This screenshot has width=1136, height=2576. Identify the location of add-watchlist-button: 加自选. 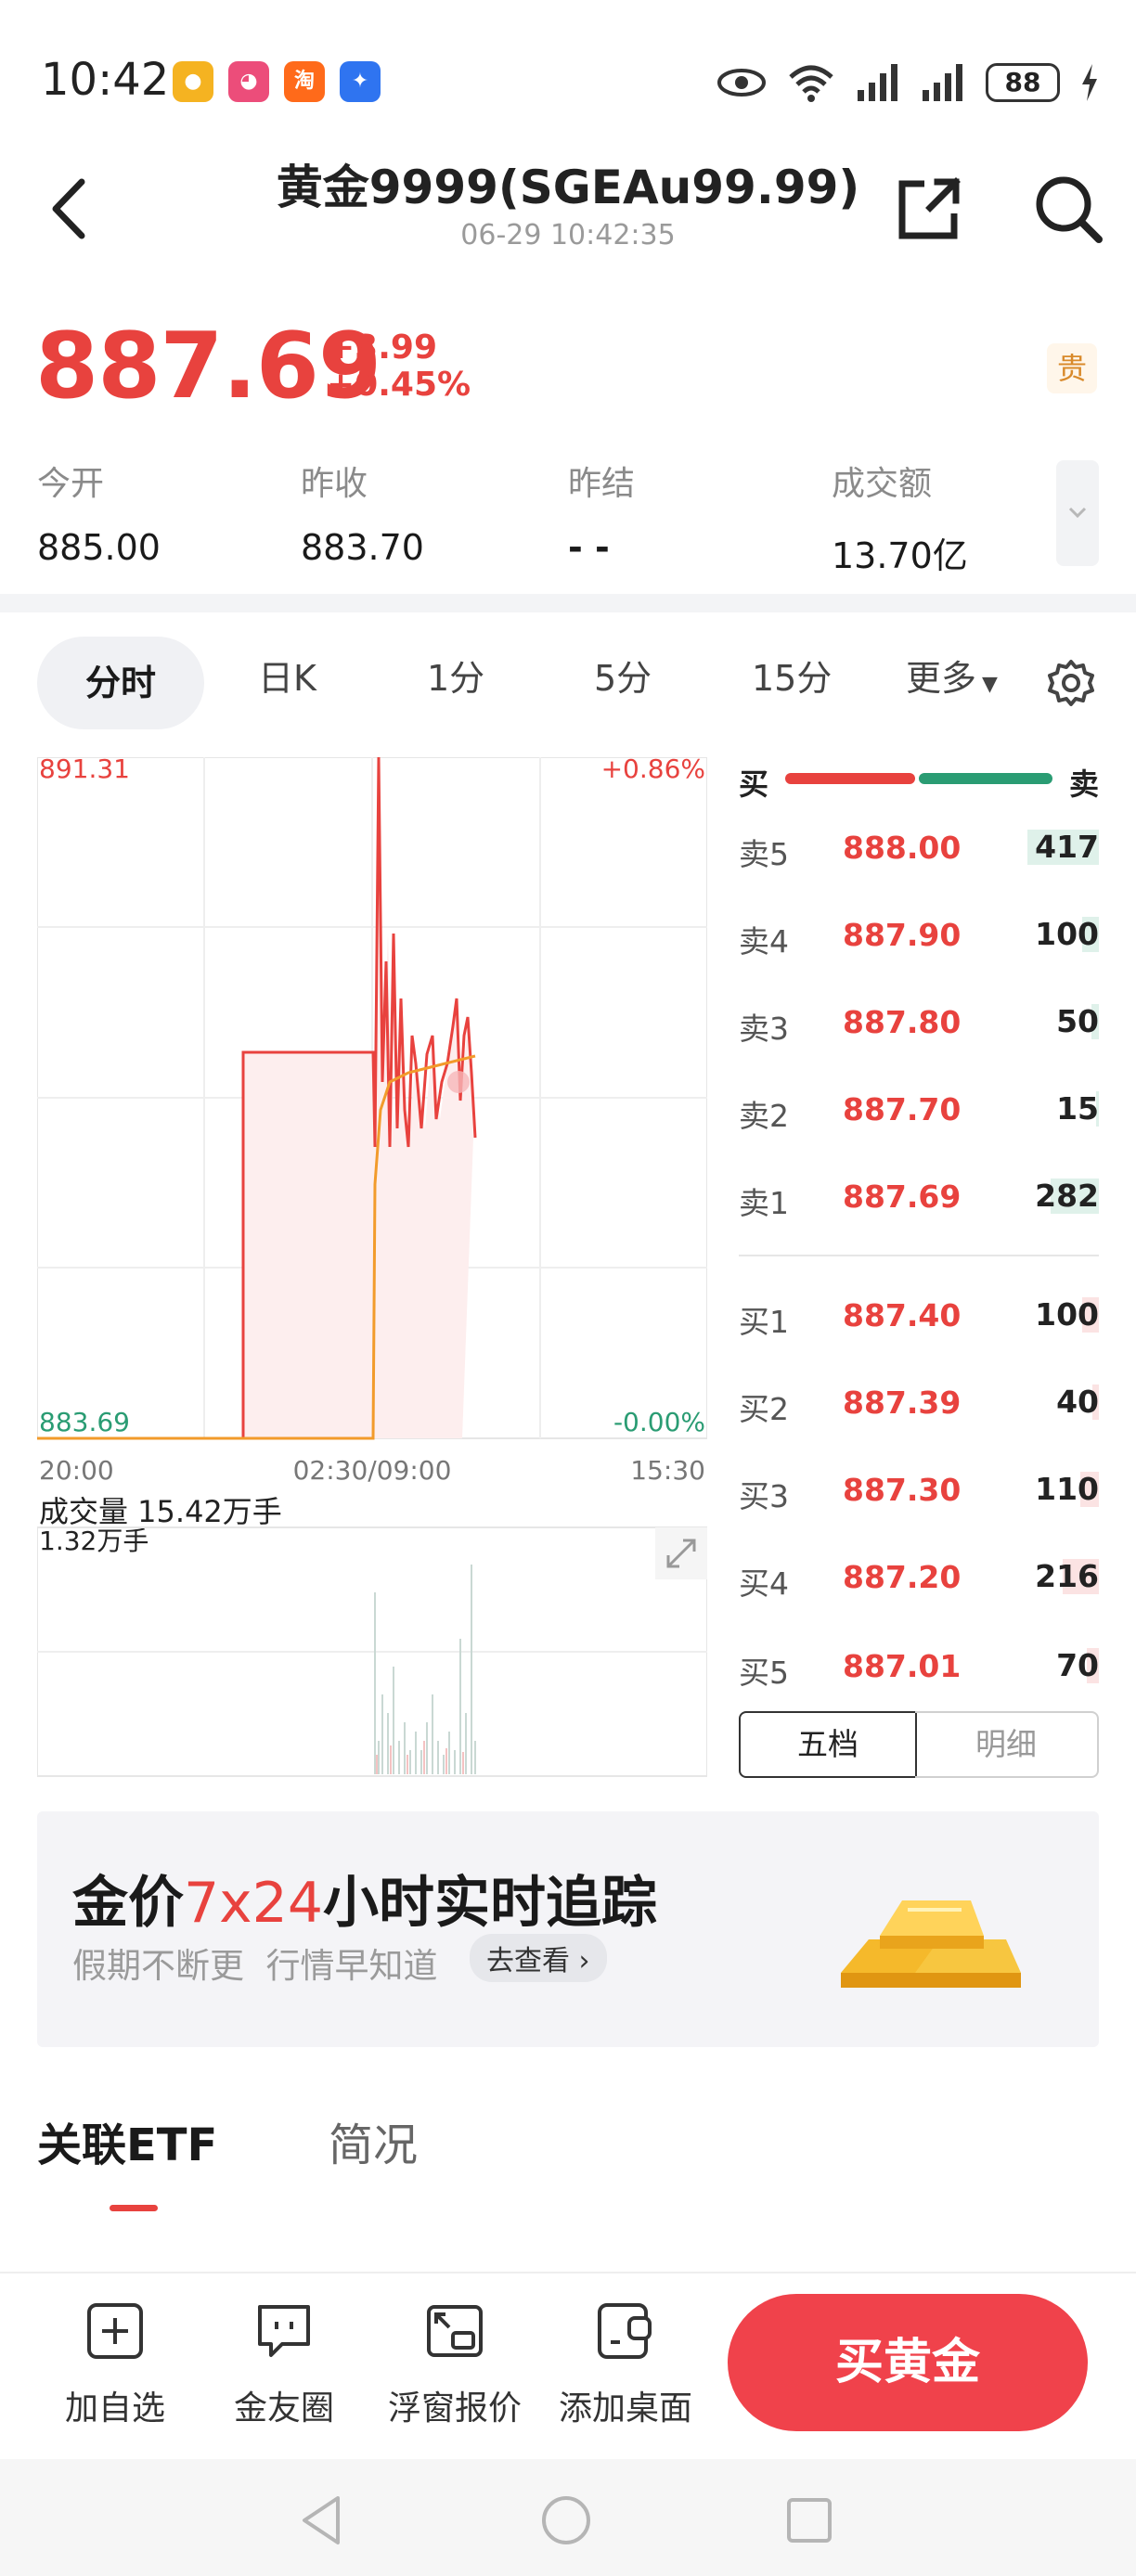
(115, 2365).